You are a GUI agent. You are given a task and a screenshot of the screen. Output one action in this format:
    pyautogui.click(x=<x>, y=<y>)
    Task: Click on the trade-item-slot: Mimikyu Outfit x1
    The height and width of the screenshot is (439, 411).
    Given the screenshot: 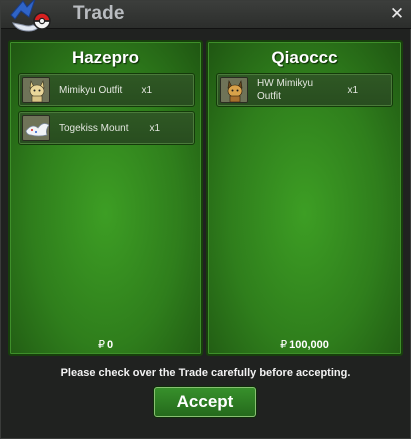 What is the action you would take?
    pyautogui.click(x=106, y=90)
    